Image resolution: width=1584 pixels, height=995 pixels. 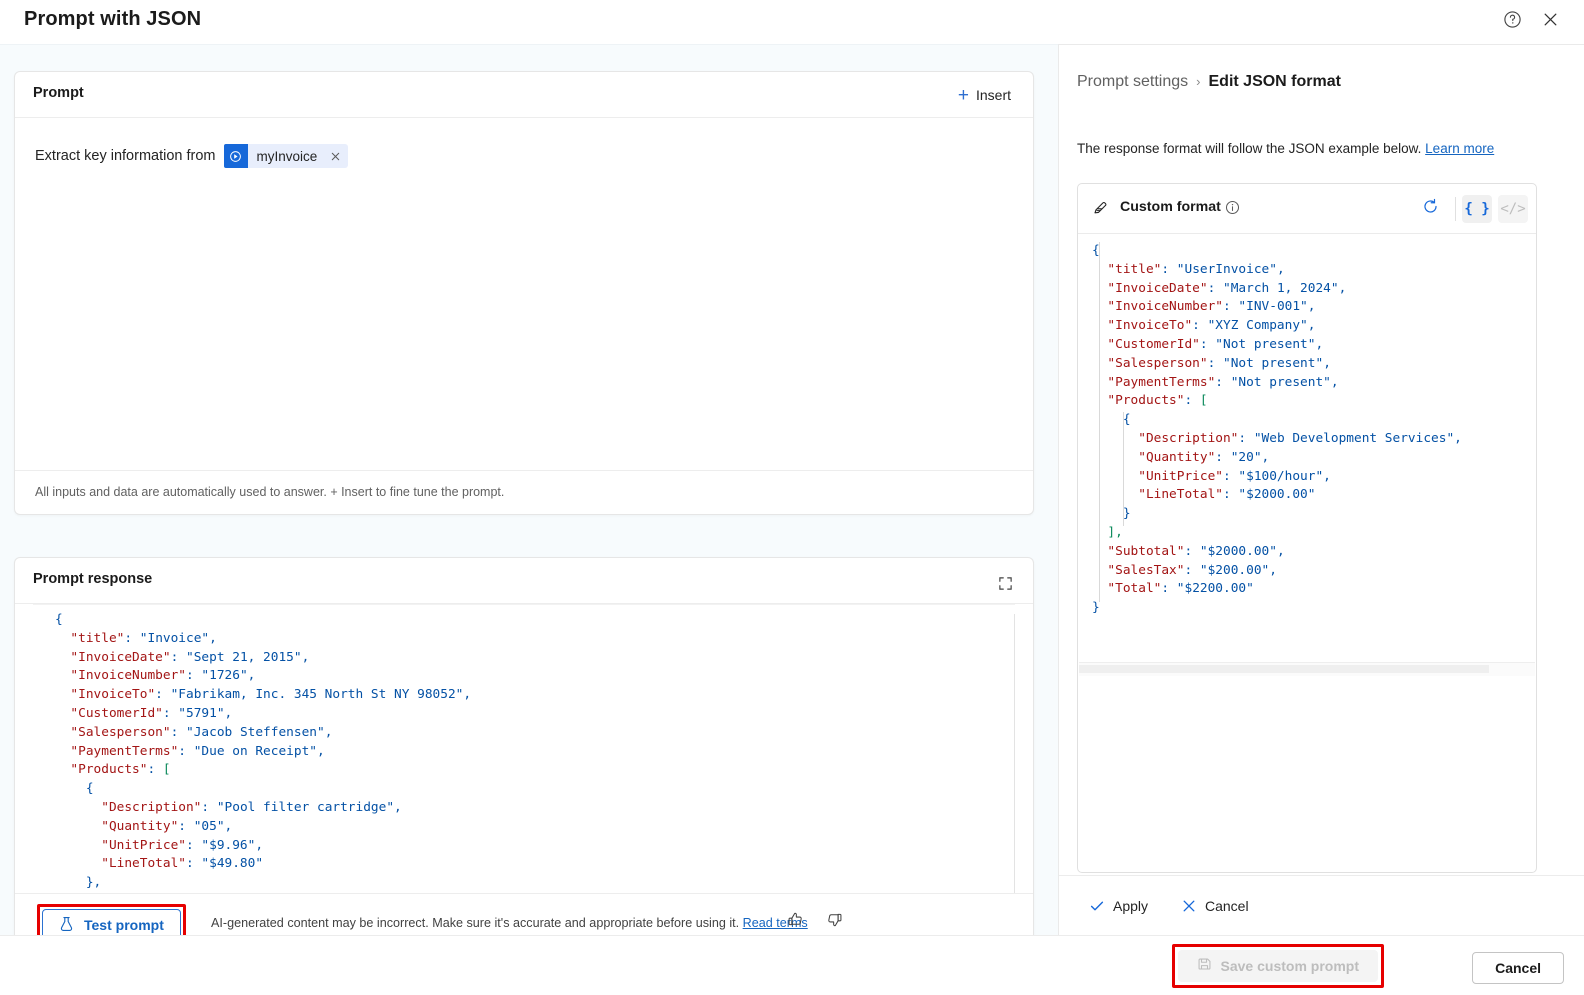 I want to click on apply-button: Apply, so click(x=1118, y=906).